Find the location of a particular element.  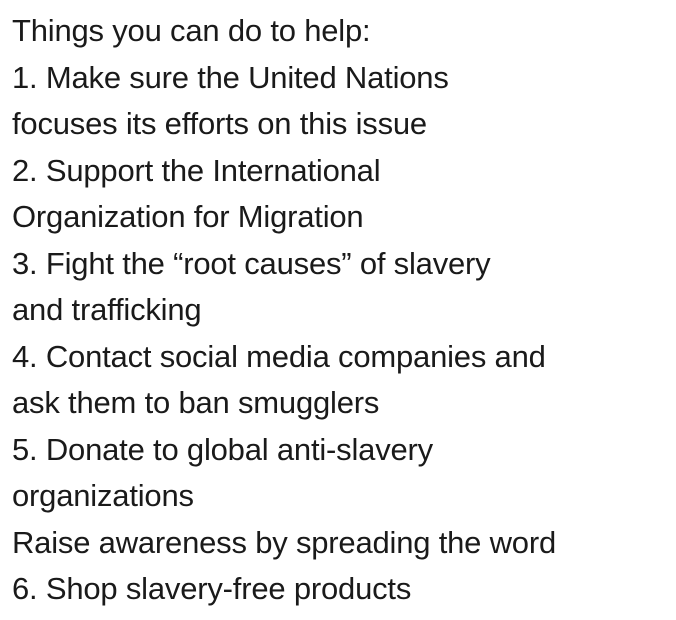

list-line-5: 3. Fight the “root causes” of slavery is located at coordinates (251, 263).